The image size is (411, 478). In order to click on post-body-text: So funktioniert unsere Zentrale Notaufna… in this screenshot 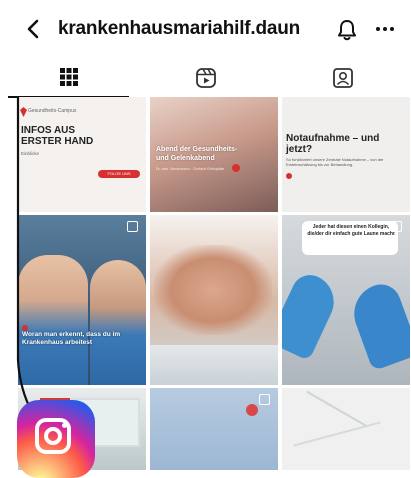, I will do `click(335, 162)`.